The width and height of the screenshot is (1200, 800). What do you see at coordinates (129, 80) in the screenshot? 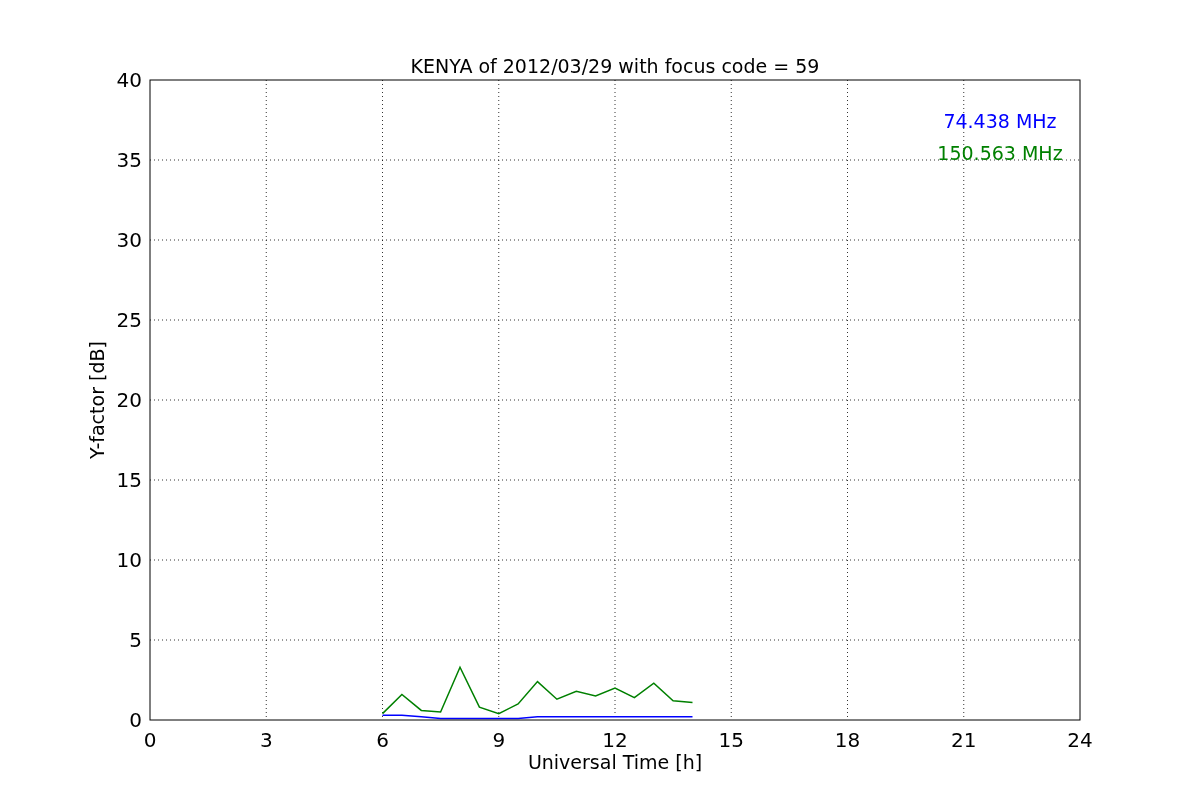
I see `y-tick-label: 40` at bounding box center [129, 80].